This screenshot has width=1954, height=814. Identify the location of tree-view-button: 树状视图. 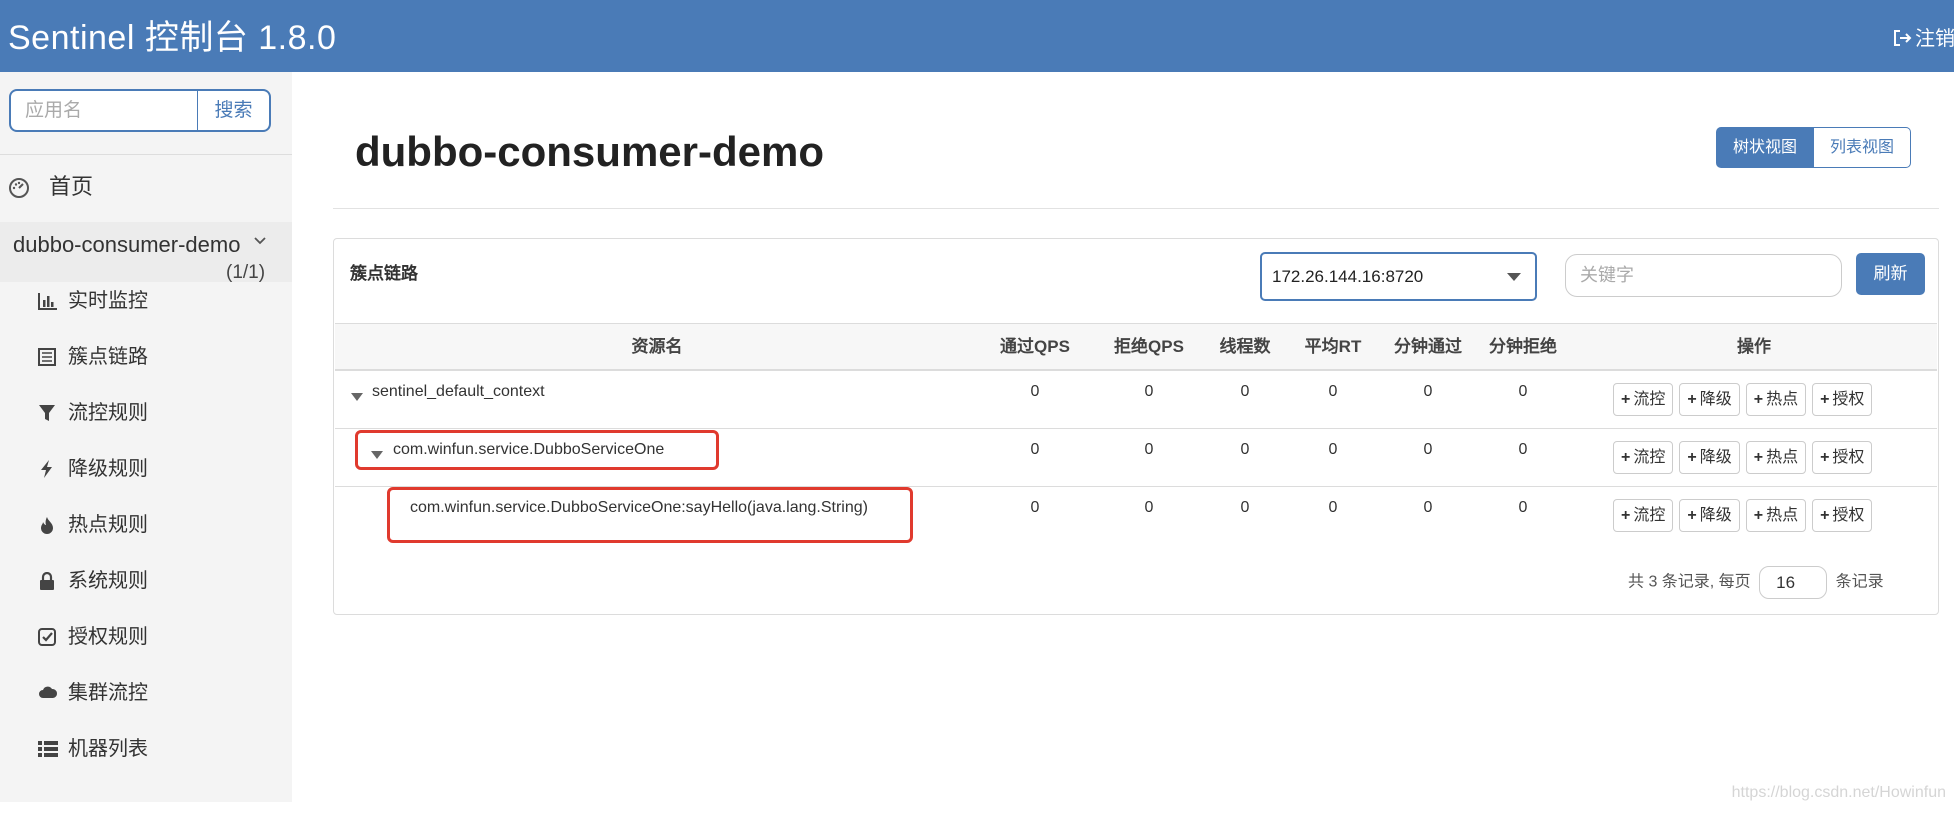
(1765, 147).